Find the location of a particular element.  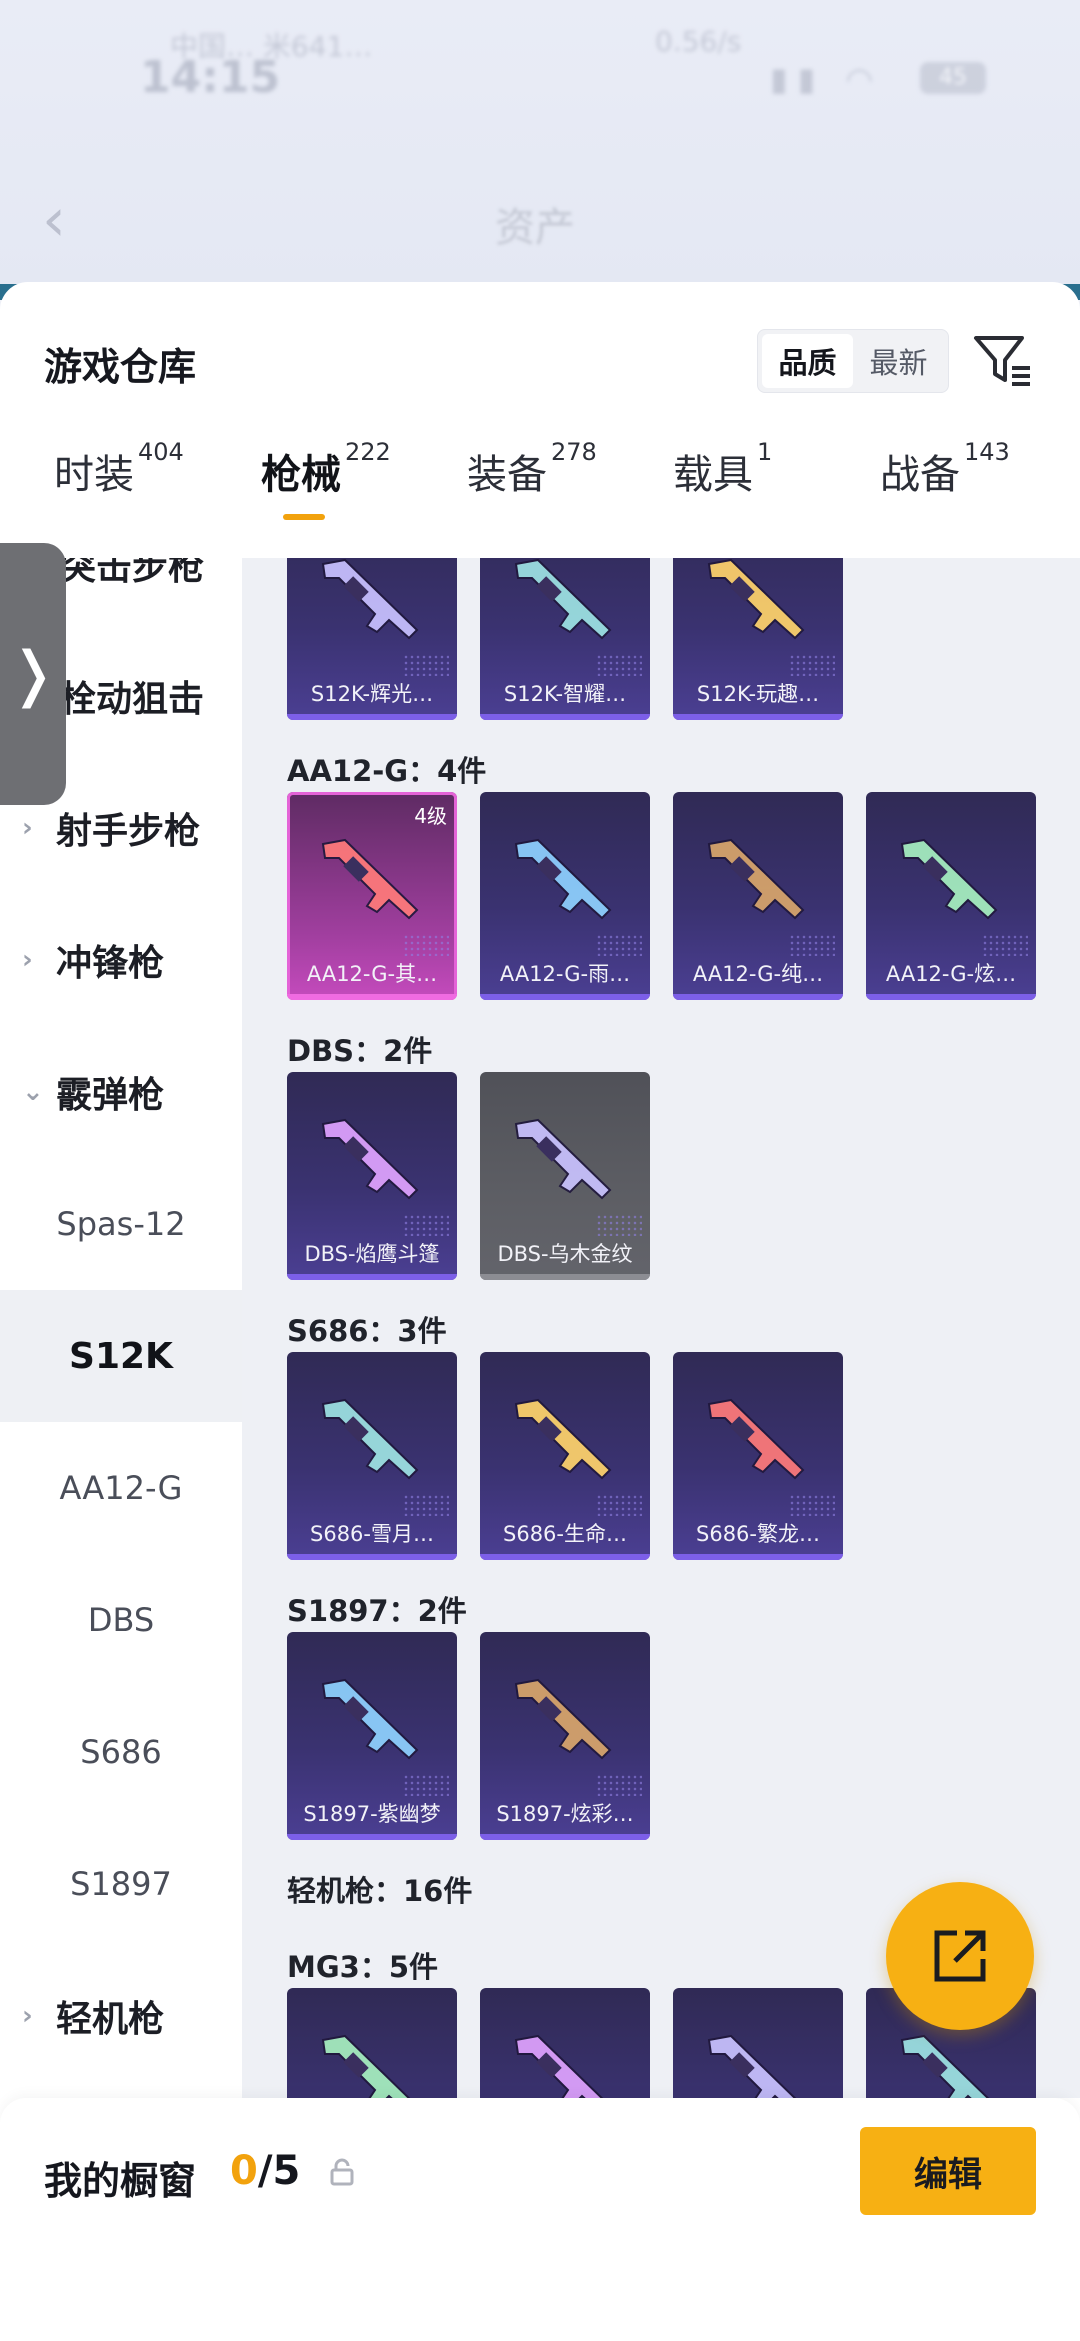

sidebar-item-smg: › 冲锋枪 is located at coordinates (121, 960).